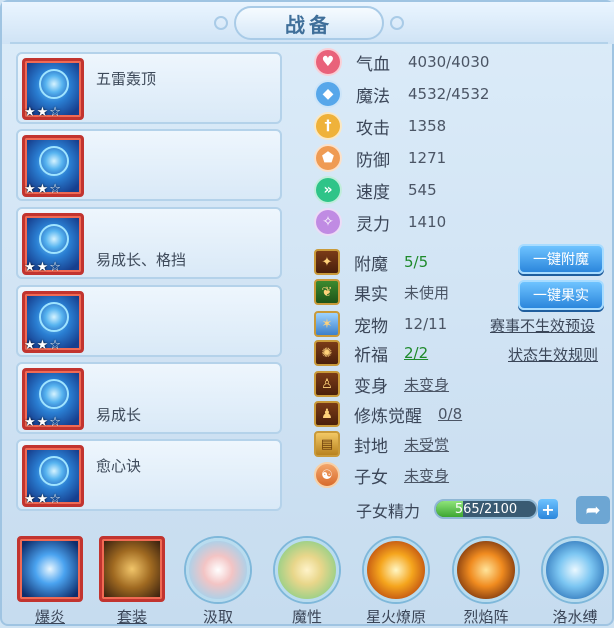 This screenshot has width=614, height=628. I want to click on skill-suit: 套装, so click(132, 581).